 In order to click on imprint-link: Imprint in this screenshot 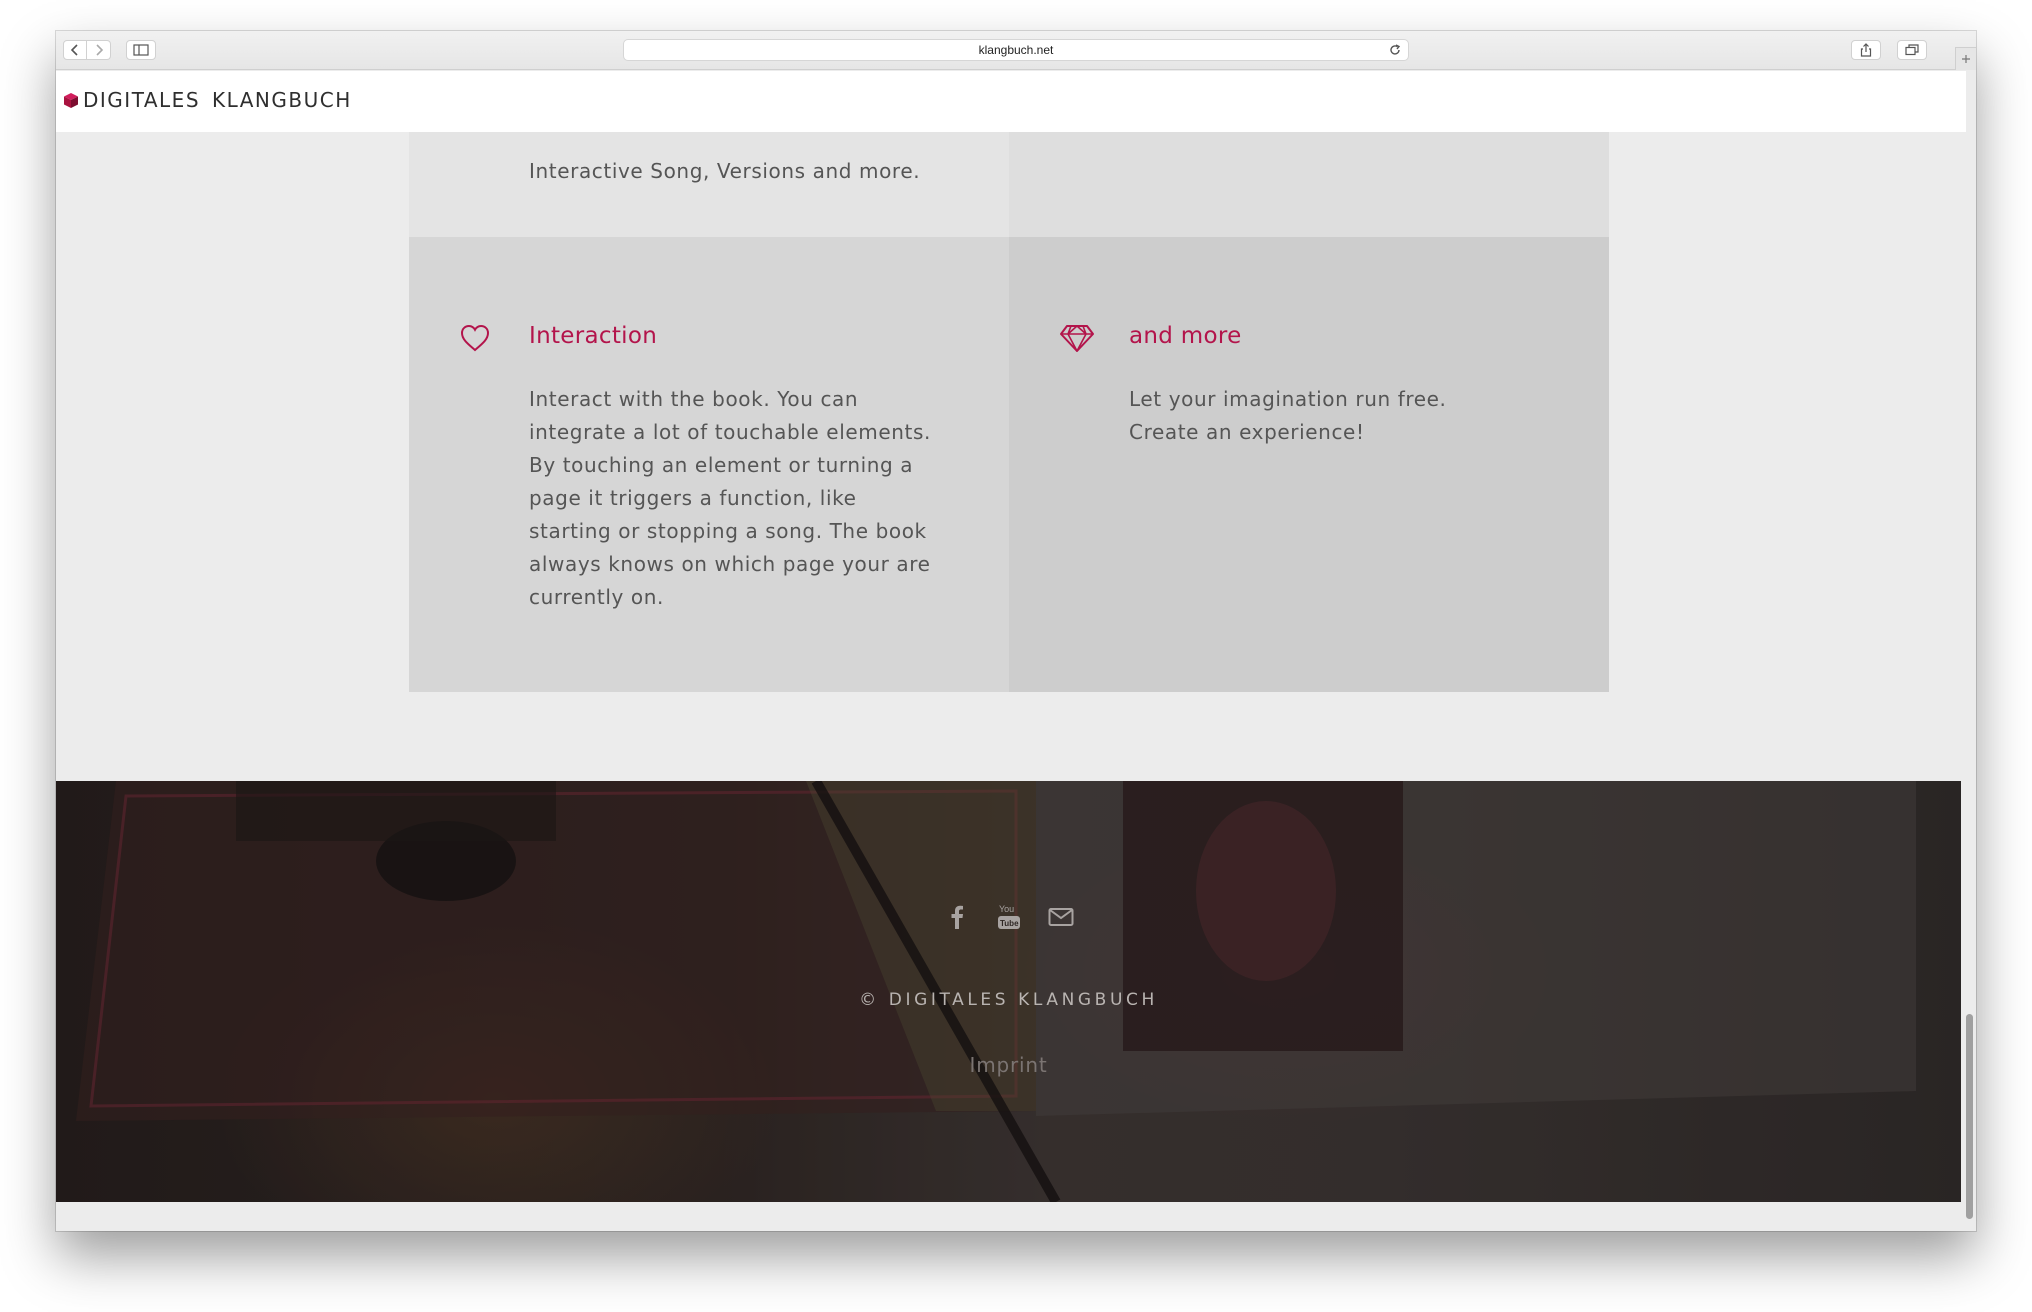, I will do `click(1008, 1065)`.